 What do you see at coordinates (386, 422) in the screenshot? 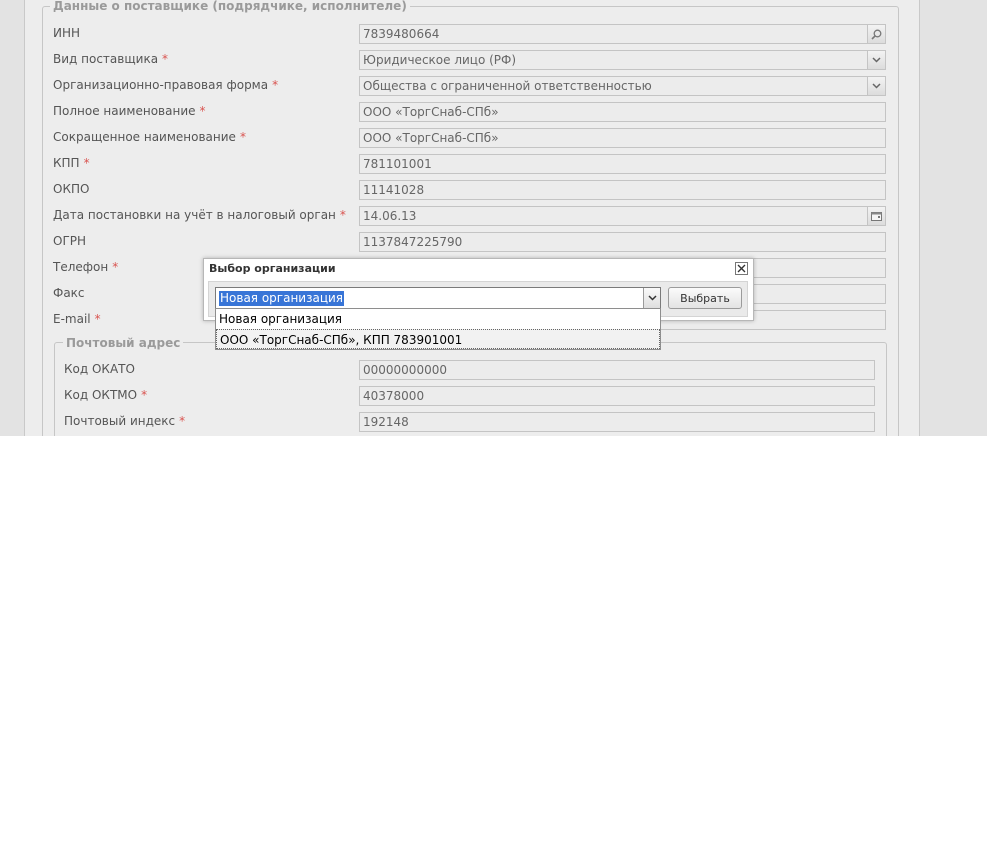
I see `field-value: 192148` at bounding box center [386, 422].